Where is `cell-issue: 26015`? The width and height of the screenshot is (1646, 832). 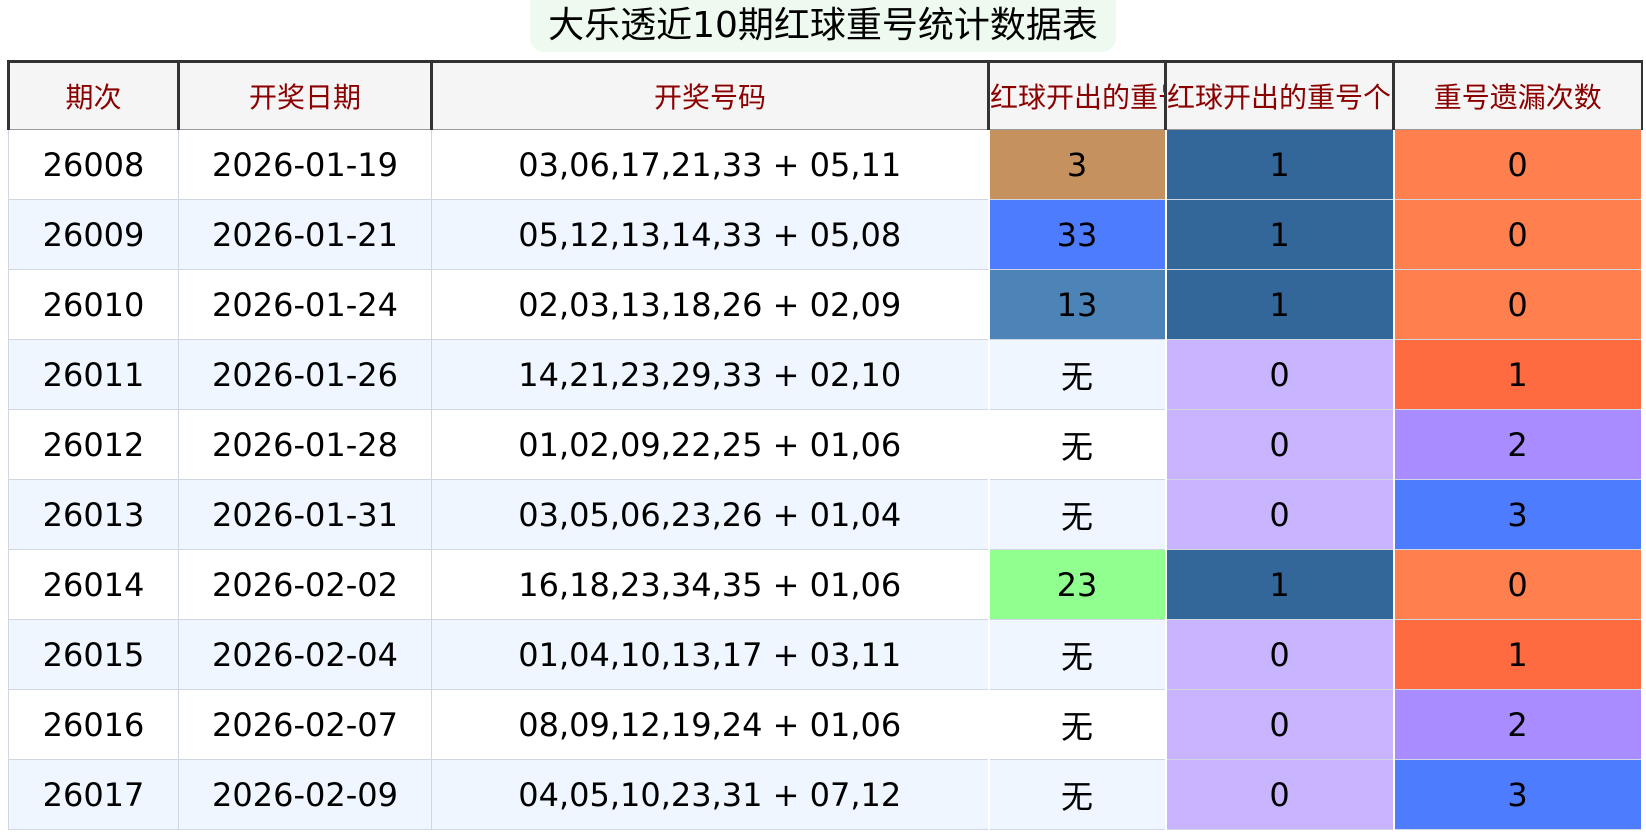
cell-issue: 26015 is located at coordinates (93, 654).